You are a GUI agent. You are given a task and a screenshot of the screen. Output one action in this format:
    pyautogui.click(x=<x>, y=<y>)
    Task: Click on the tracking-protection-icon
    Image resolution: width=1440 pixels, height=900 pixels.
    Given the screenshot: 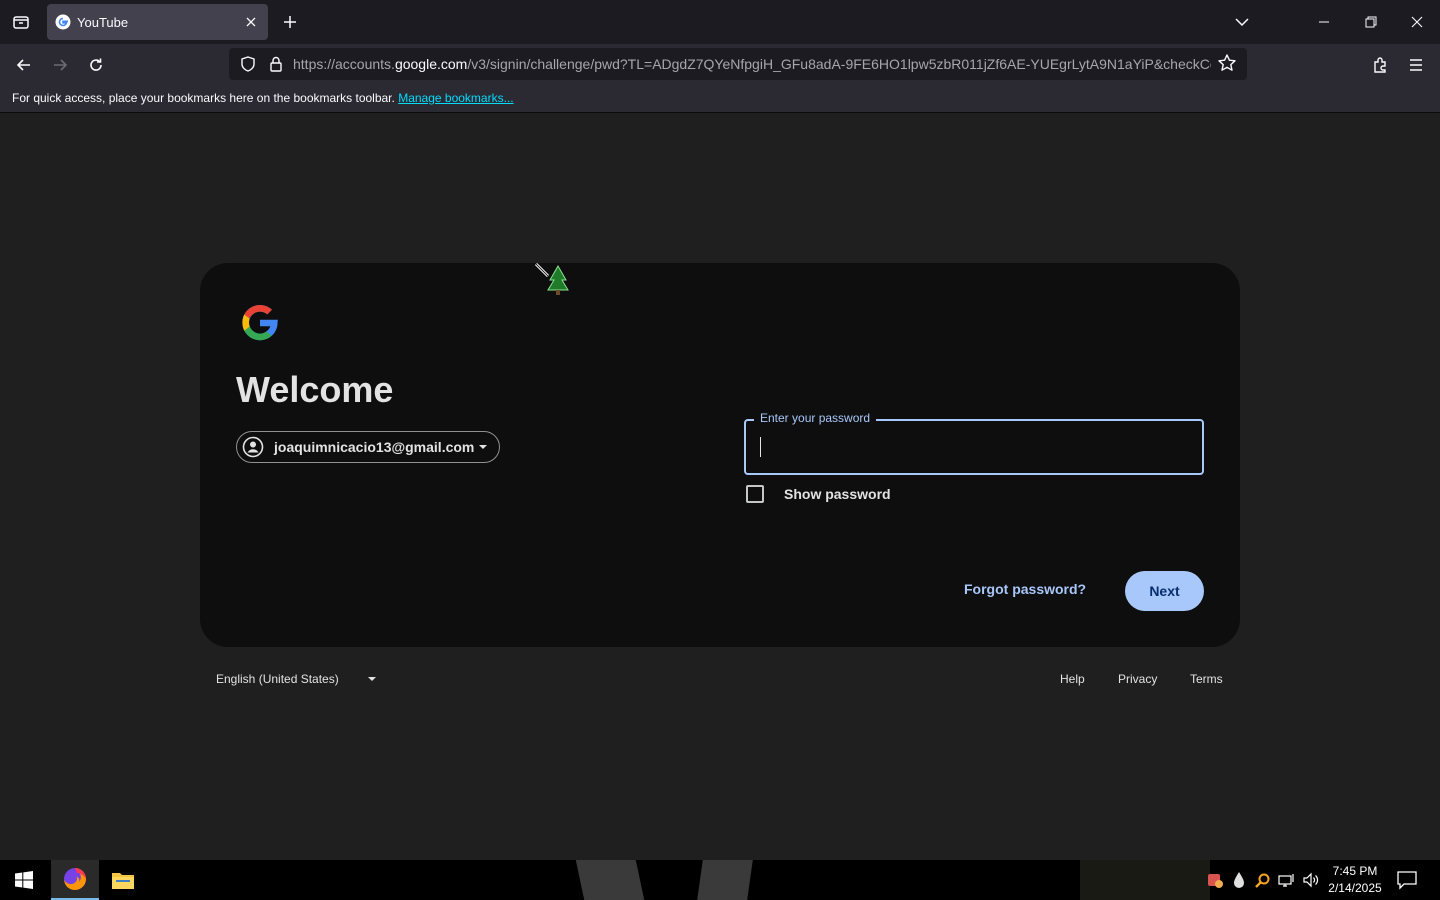 What is the action you would take?
    pyautogui.click(x=248, y=64)
    